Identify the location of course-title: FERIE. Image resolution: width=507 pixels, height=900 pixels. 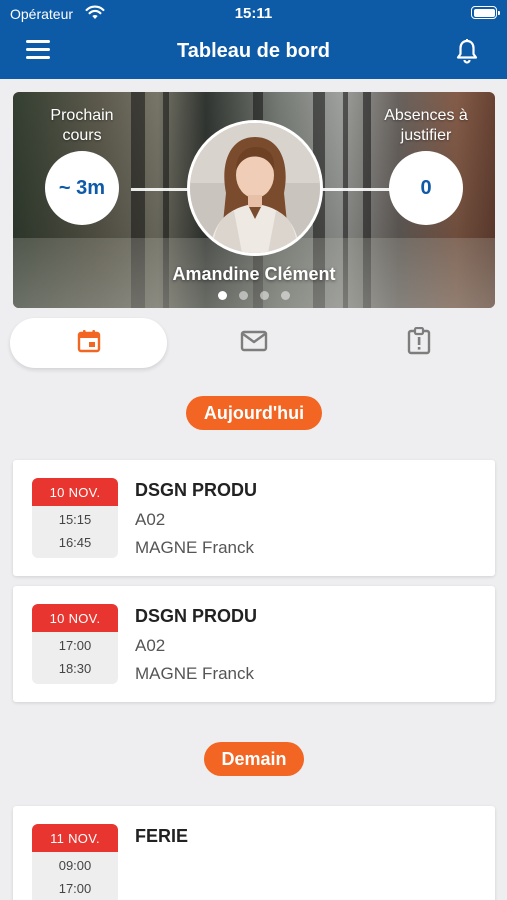
(162, 836).